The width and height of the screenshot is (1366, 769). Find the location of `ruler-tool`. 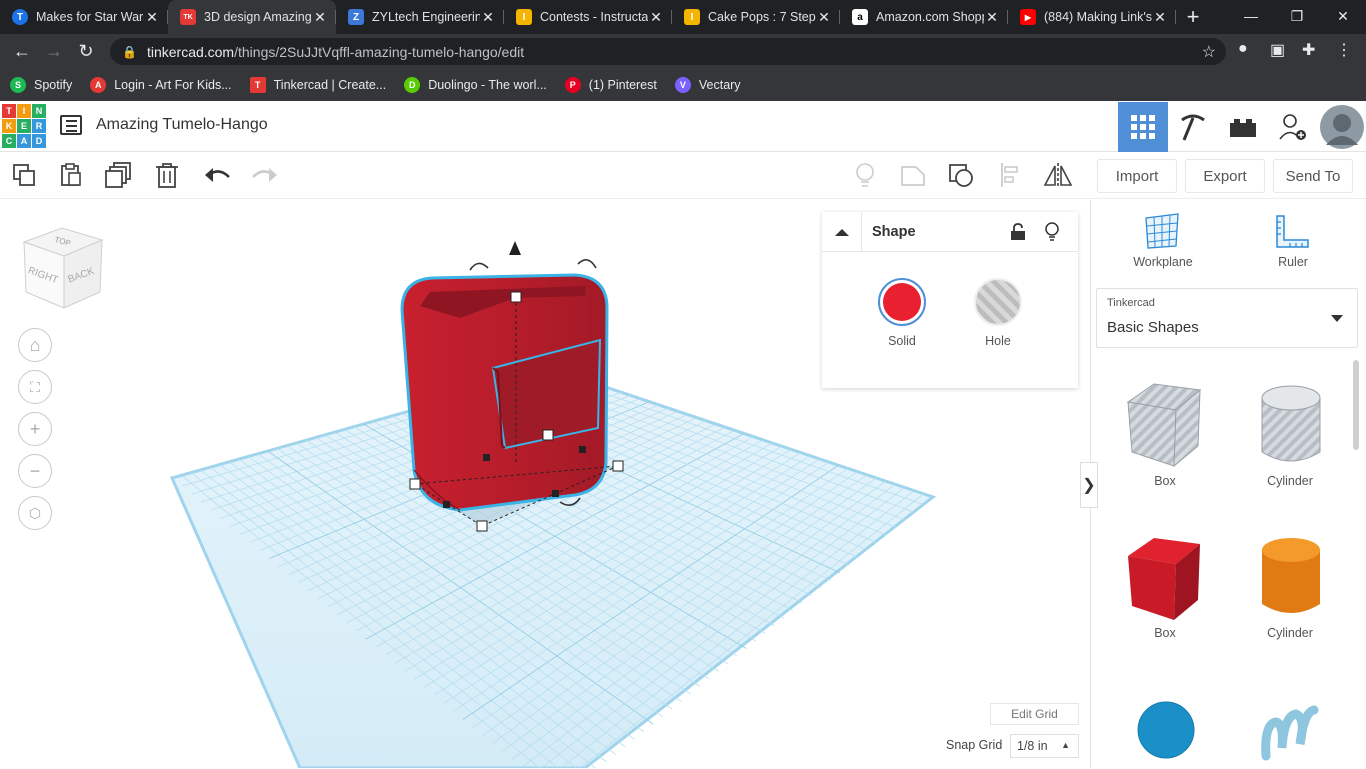

ruler-tool is located at coordinates (1294, 232).